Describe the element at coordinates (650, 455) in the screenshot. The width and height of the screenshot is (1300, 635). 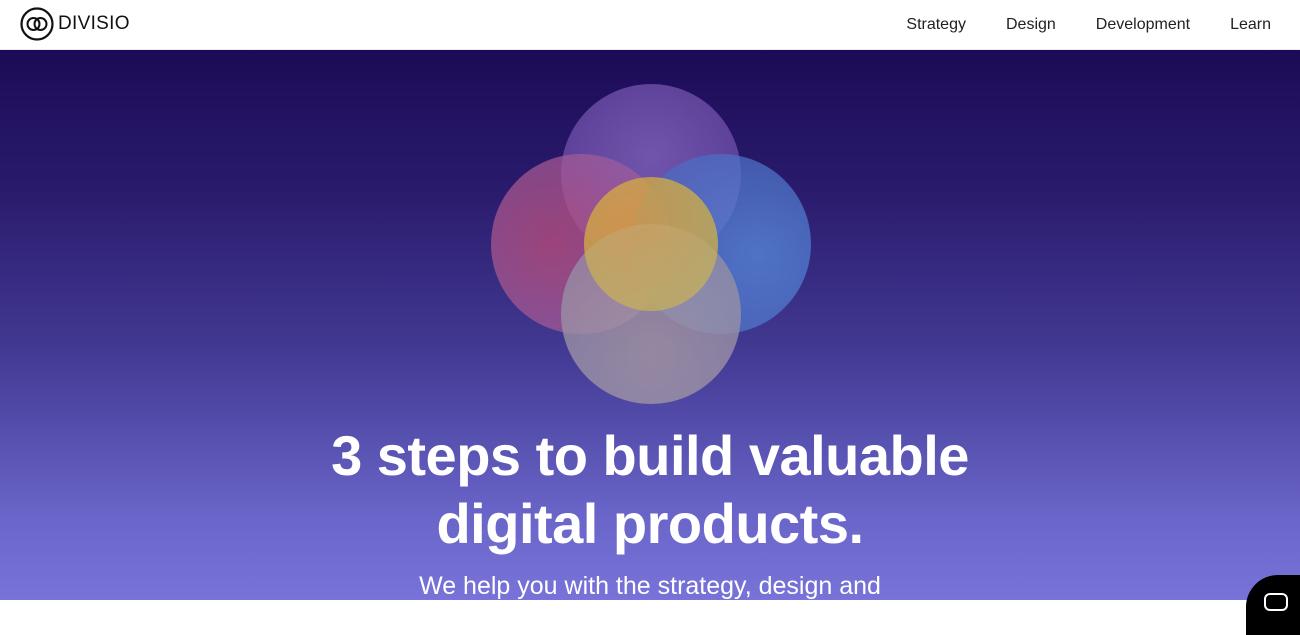
I see `headline-line-1: 3 steps to build valuable` at that location.